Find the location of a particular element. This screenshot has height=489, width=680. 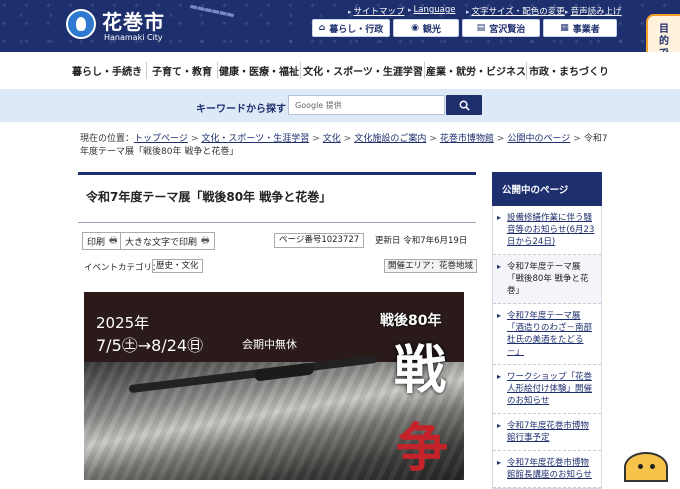

page-title: 令和7年度テーマ展「戦後80年 戦争と花巻」 is located at coordinates (209, 197).